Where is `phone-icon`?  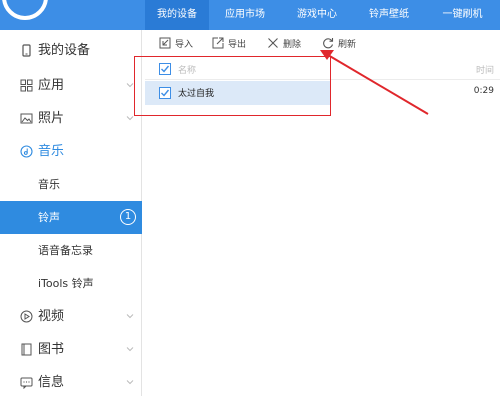 phone-icon is located at coordinates (26, 50).